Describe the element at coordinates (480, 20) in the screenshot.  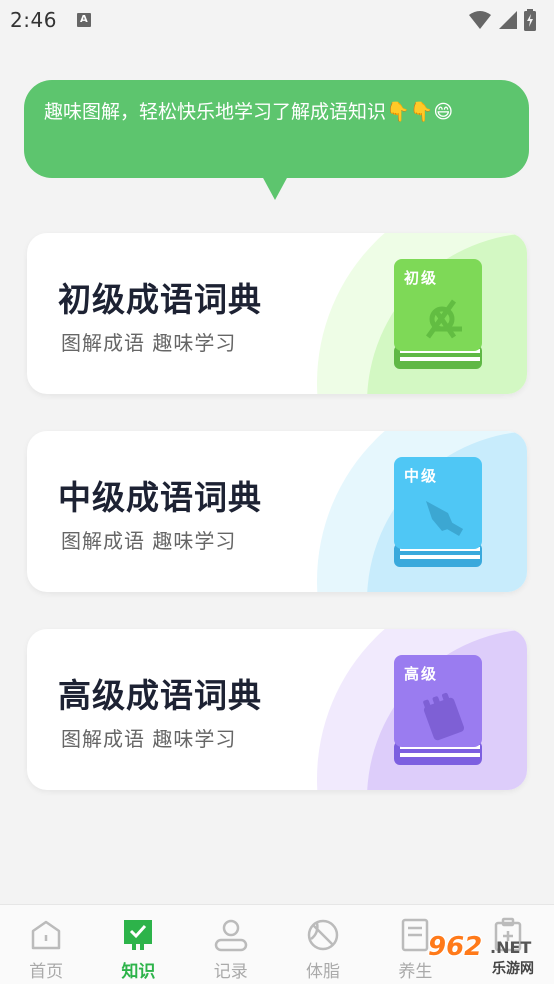
I see `wifi-icon` at that location.